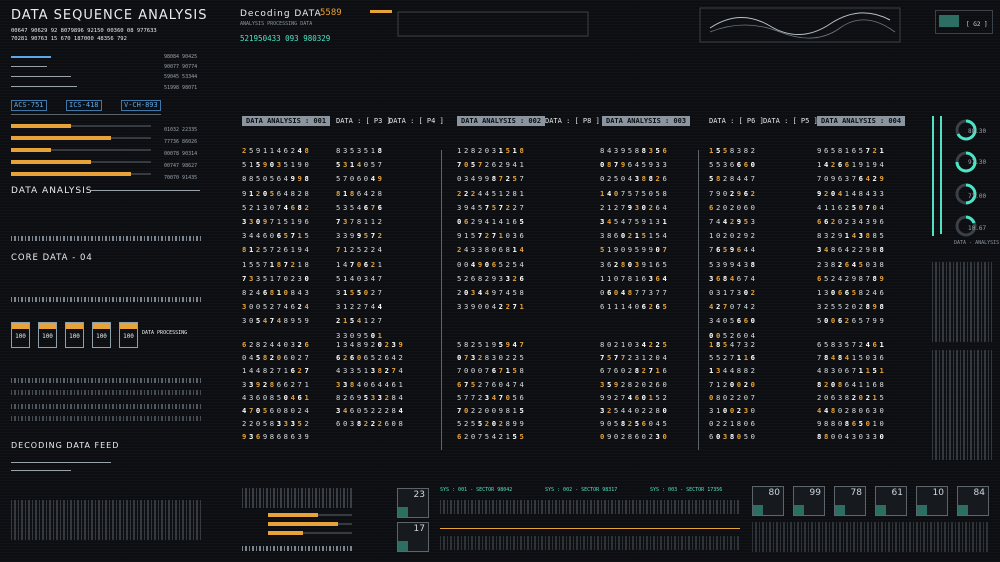 Image resolution: width=1000 pixels, height=562 pixels. What do you see at coordinates (635, 437) in the screenshot?
I see `grid-row: 0902860230` at bounding box center [635, 437].